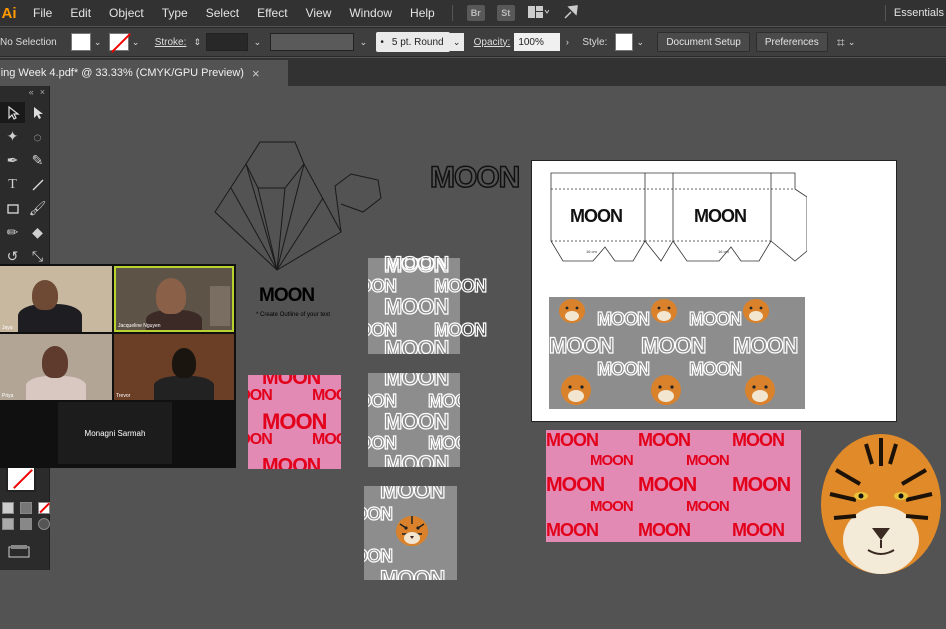 The image size is (946, 629). What do you see at coordinates (115, 433) in the screenshot?
I see `active-speaker-tile: Monagni Sarmah` at bounding box center [115, 433].